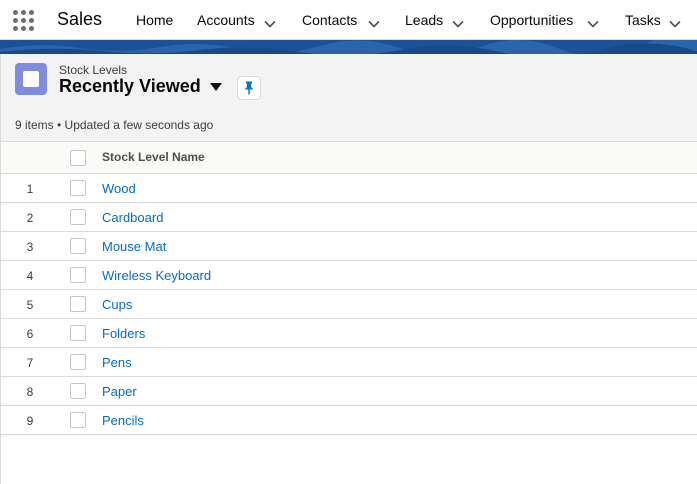 This screenshot has height=484, width=697. What do you see at coordinates (349, 246) in the screenshot?
I see `table-row: 3 Mouse Mat` at bounding box center [349, 246].